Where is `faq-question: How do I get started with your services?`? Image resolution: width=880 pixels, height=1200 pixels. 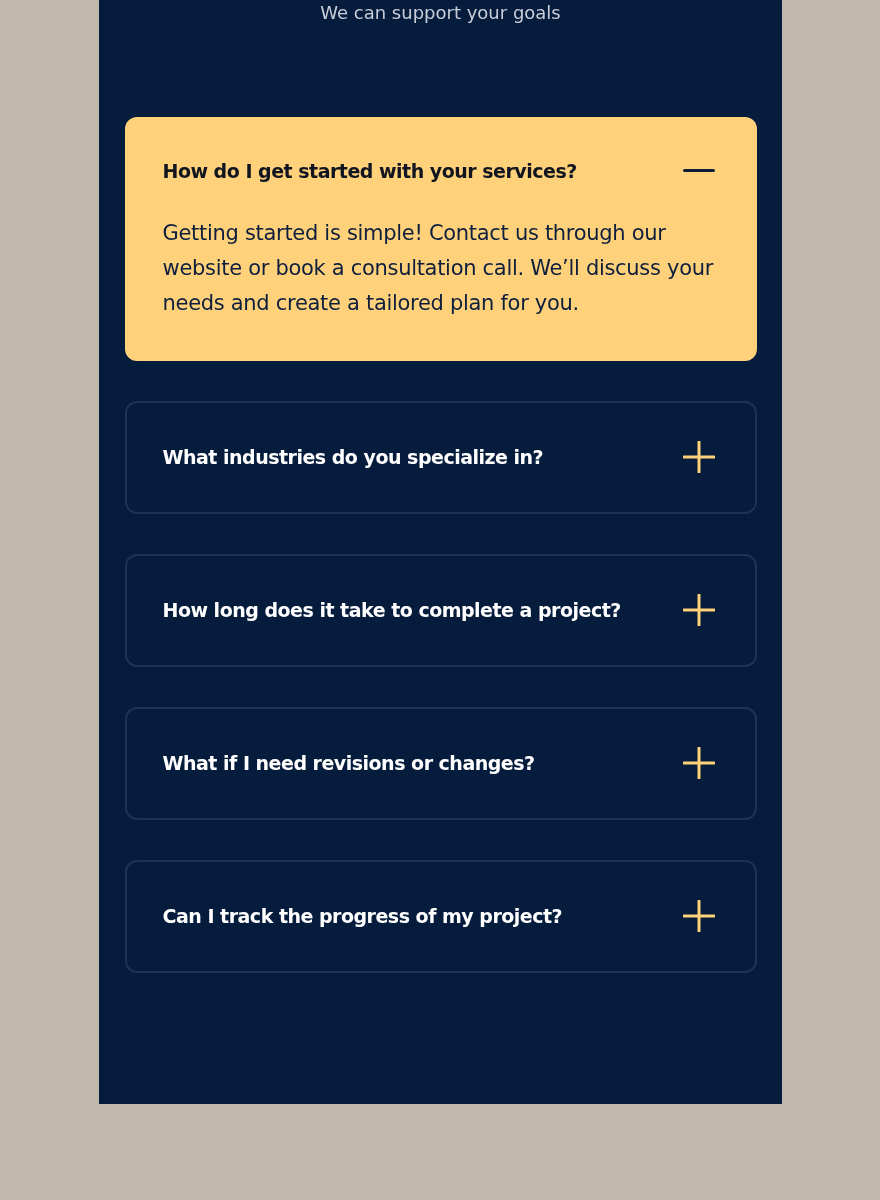
faq-question: How do I get started with your services? is located at coordinates (438, 171).